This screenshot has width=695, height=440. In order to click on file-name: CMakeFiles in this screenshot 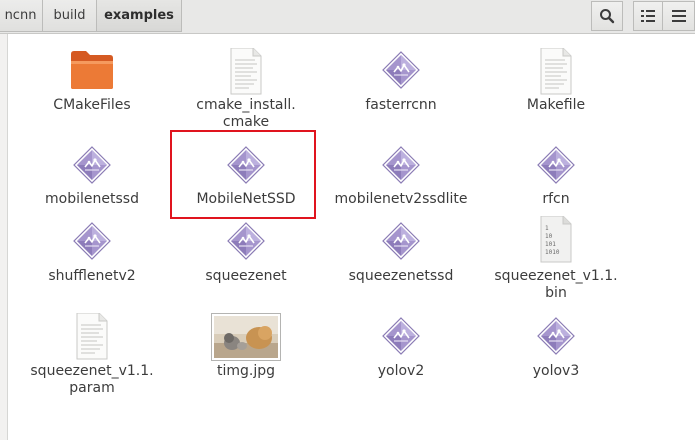, I will do `click(92, 105)`.